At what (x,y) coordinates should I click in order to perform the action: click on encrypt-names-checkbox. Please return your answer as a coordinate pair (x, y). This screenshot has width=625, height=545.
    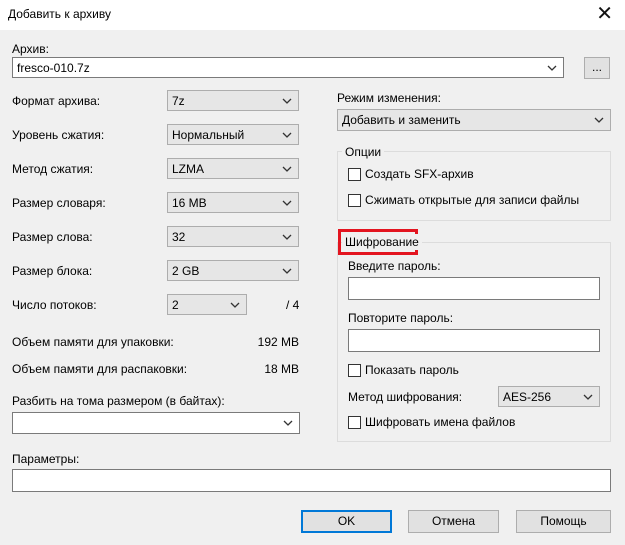
    Looking at the image, I should click on (354, 422).